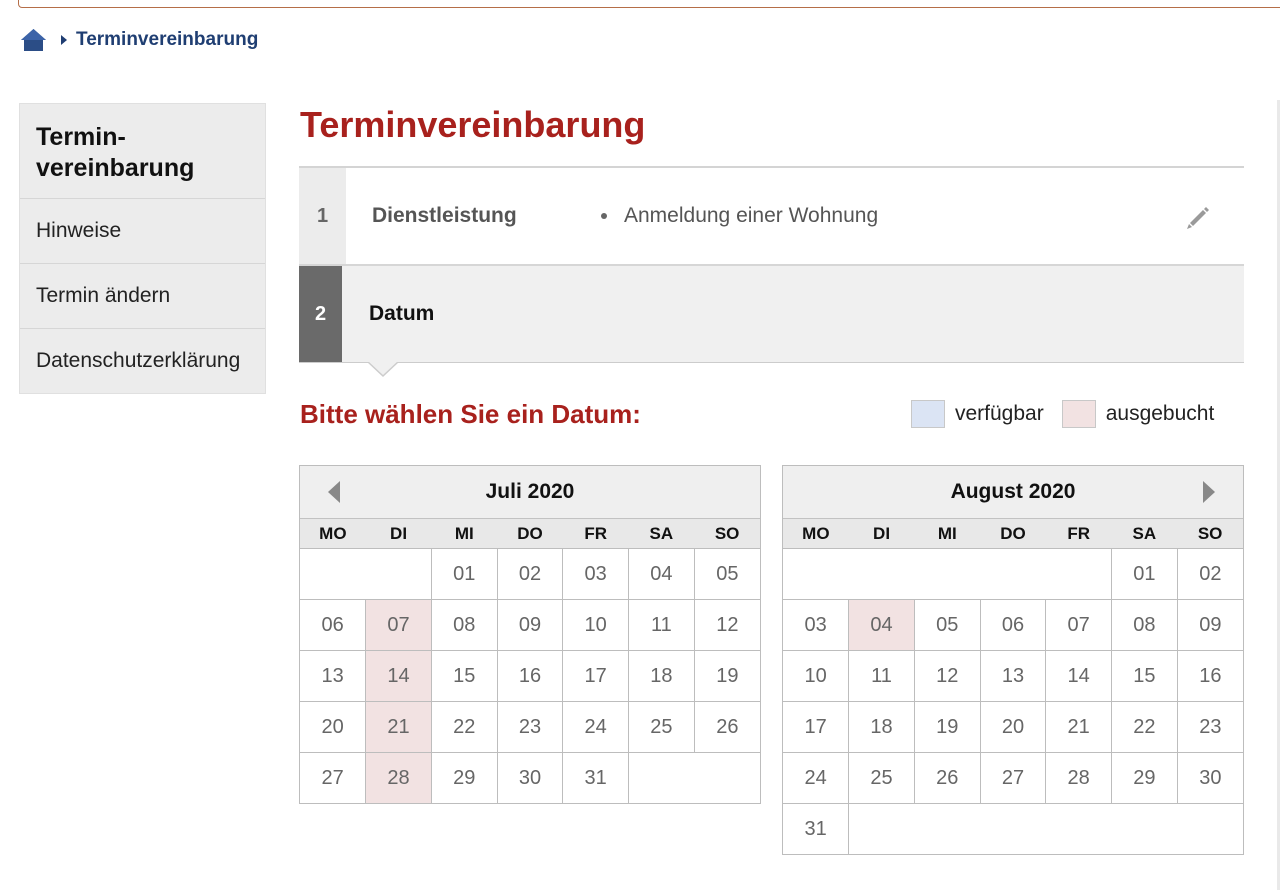 This screenshot has width=1280, height=890. I want to click on step-summary: Anmeldung einer Wohnung, so click(739, 216).